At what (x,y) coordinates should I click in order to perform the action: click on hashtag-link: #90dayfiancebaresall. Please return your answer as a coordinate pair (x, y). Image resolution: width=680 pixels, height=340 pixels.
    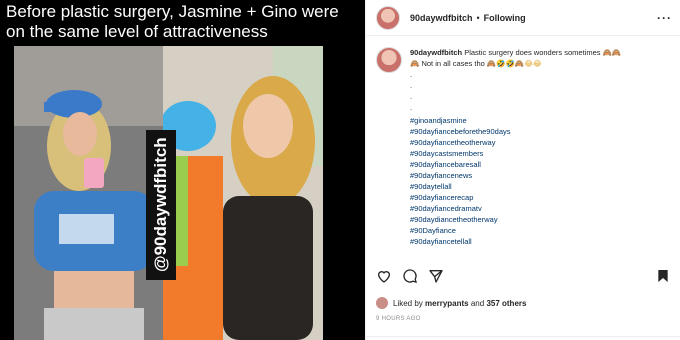
    Looking at the image, I should click on (540, 164).